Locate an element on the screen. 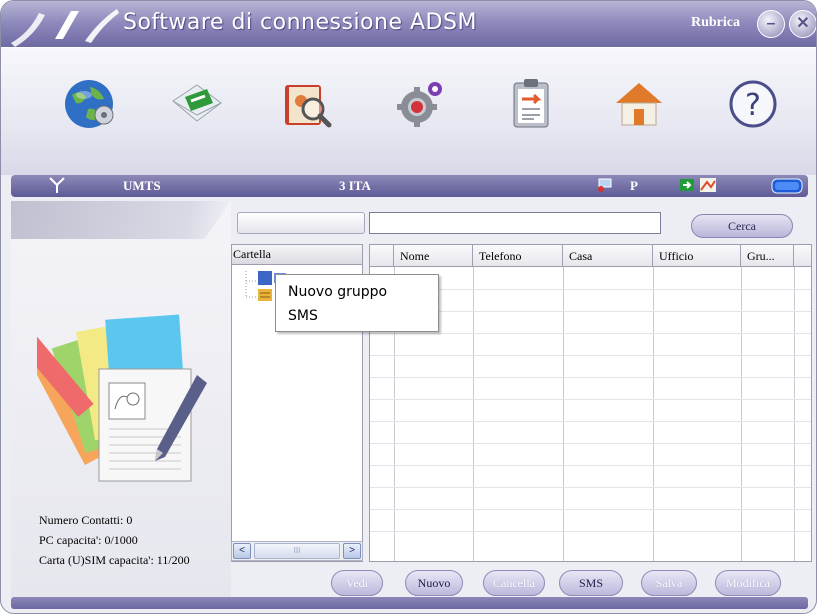  sim-capacity: Carta (U)SIM capacita': 11/200 is located at coordinates (114, 560).